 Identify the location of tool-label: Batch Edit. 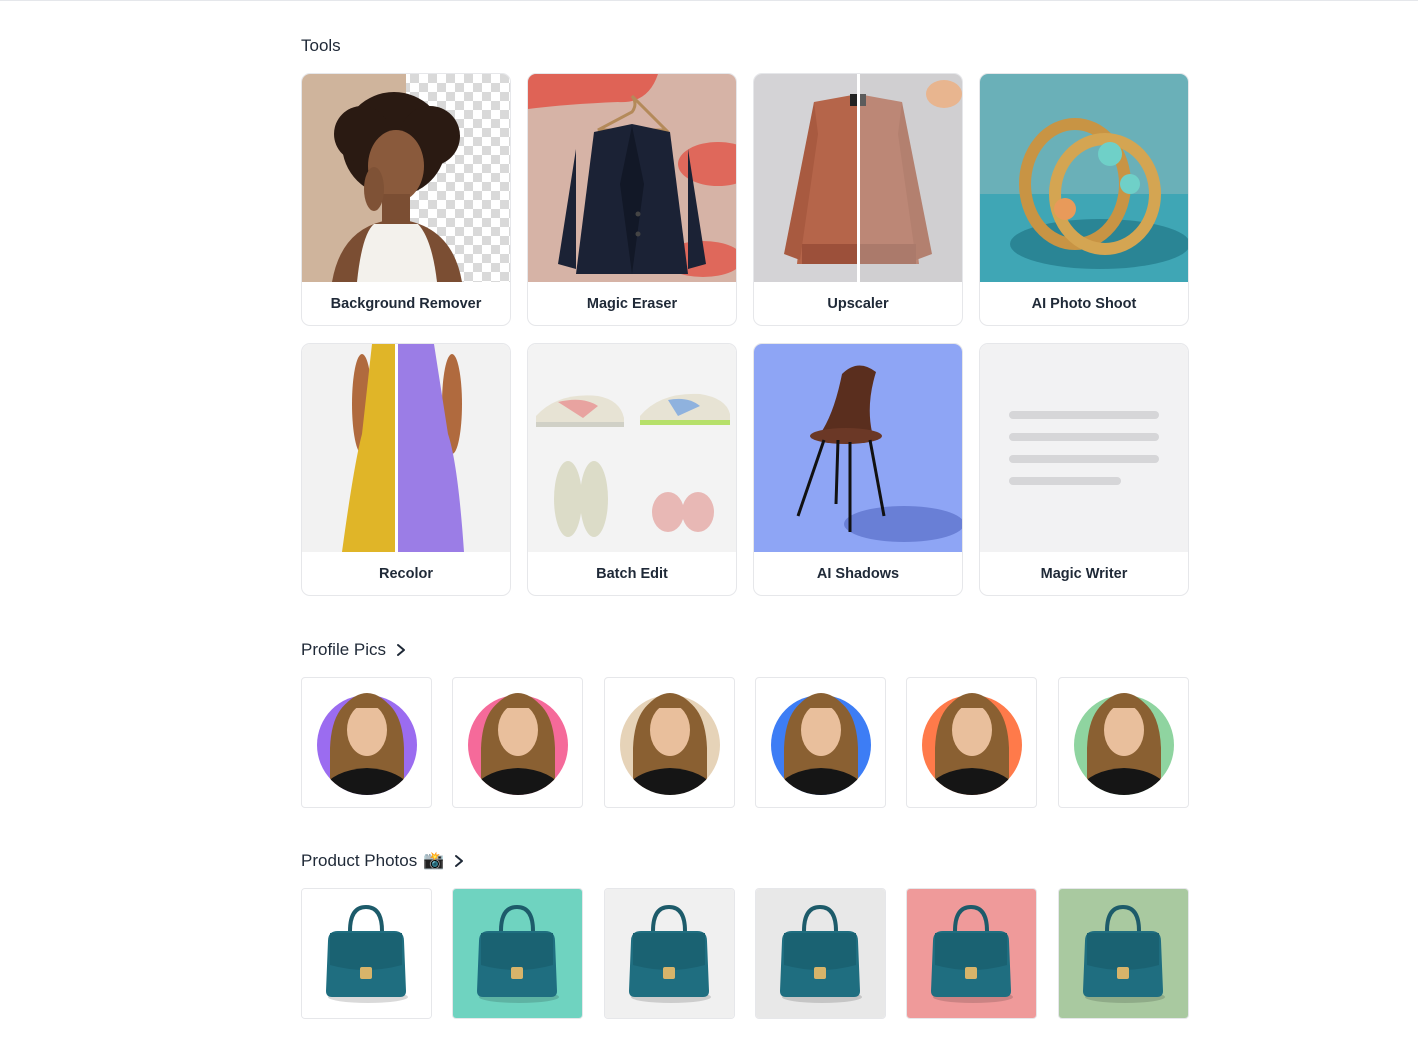
(632, 574).